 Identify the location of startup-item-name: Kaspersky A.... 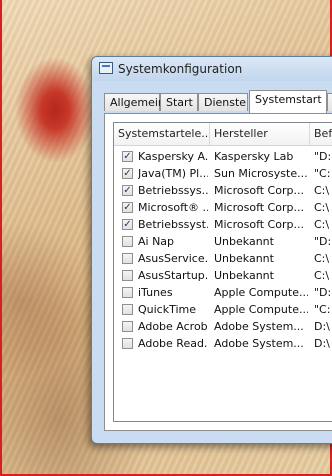
(173, 156).